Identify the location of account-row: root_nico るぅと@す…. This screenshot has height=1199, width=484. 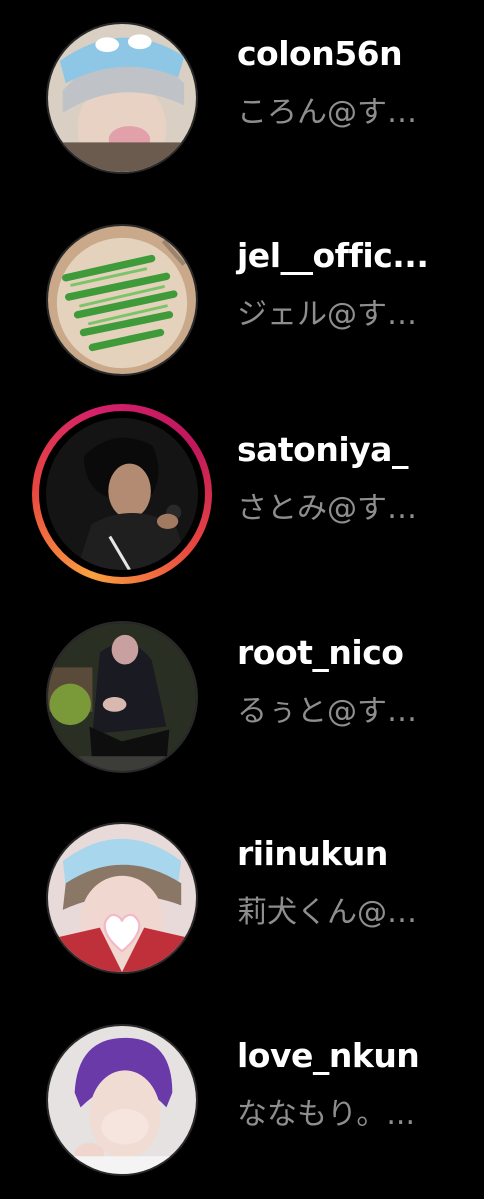
(242, 686).